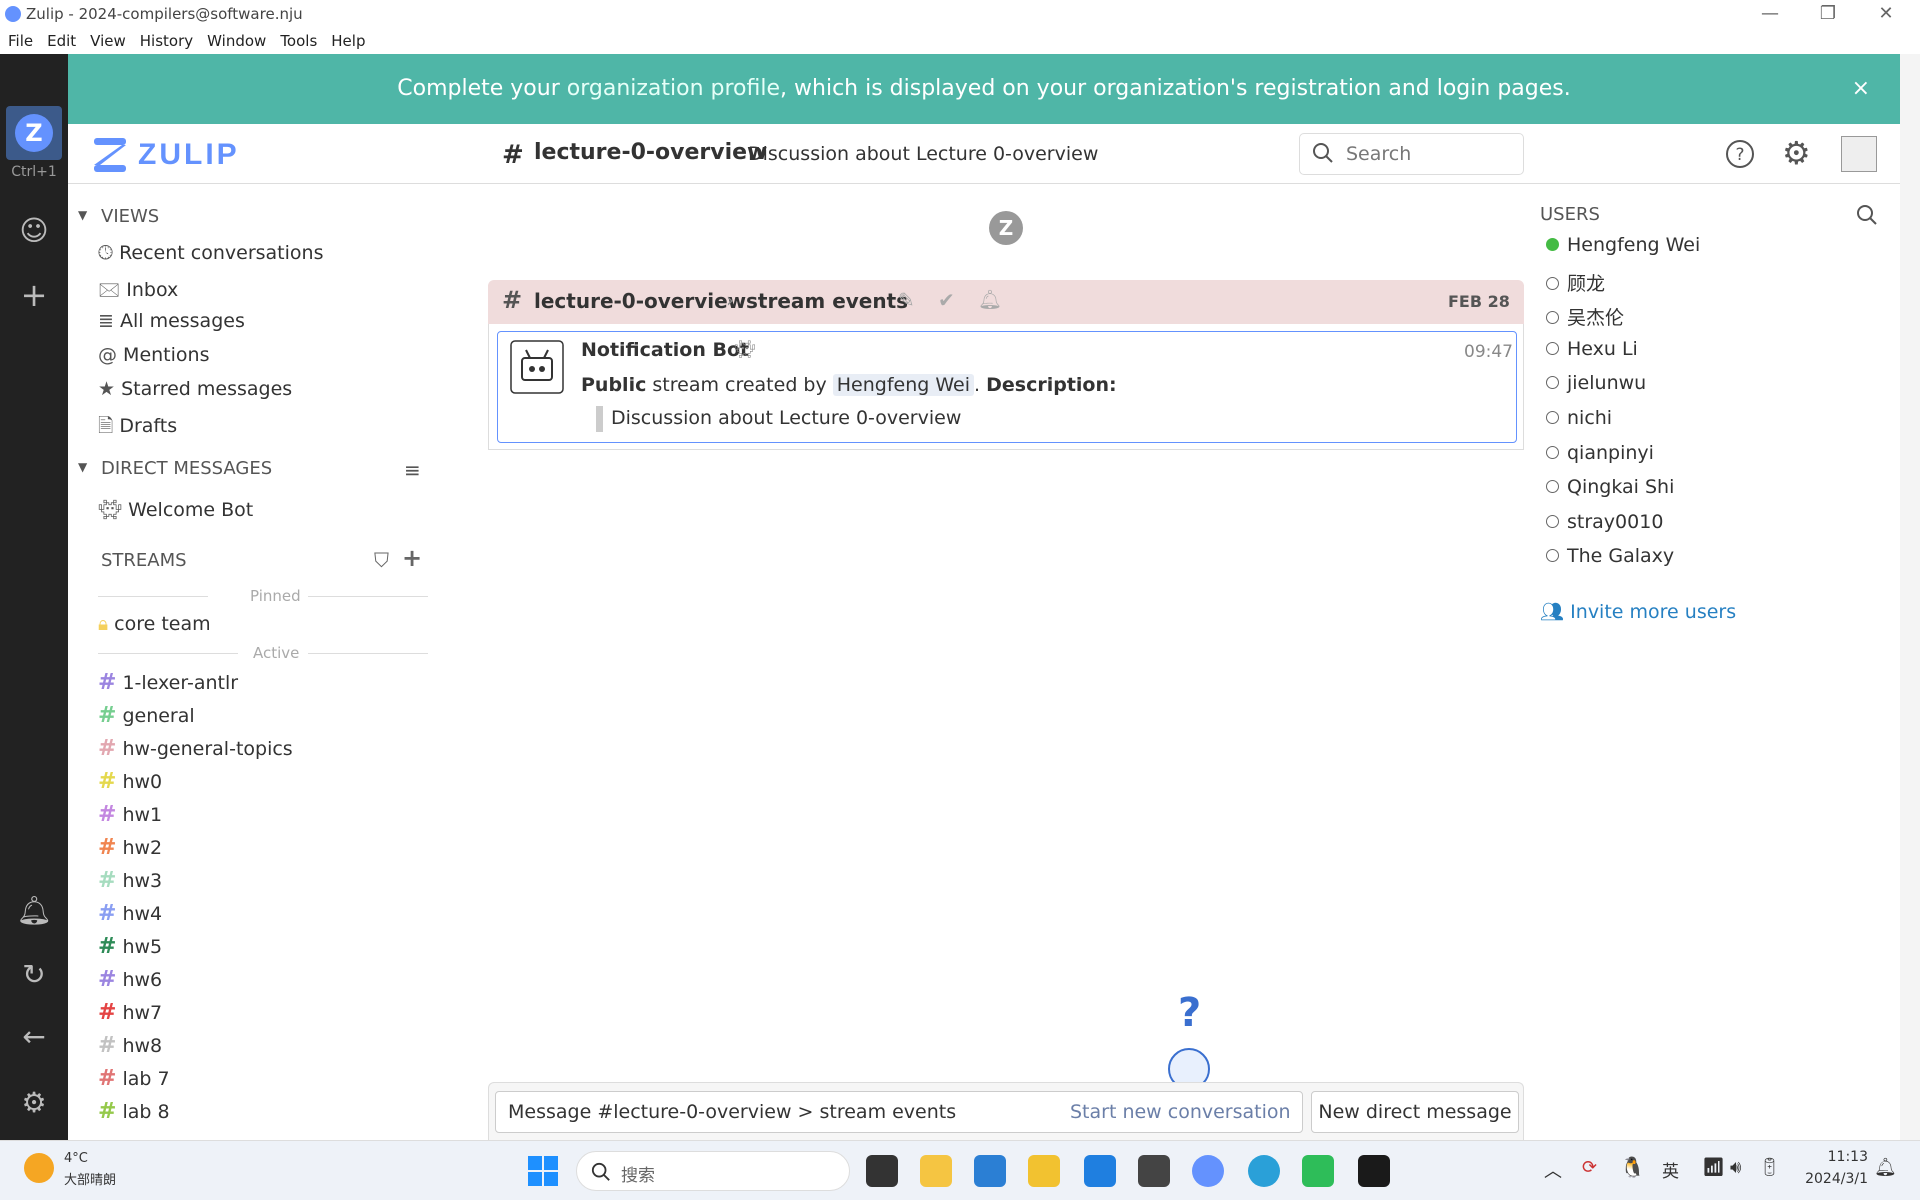 Image resolution: width=1920 pixels, height=1200 pixels. What do you see at coordinates (1796, 153) in the screenshot?
I see `settings-icon: ⚙` at bounding box center [1796, 153].